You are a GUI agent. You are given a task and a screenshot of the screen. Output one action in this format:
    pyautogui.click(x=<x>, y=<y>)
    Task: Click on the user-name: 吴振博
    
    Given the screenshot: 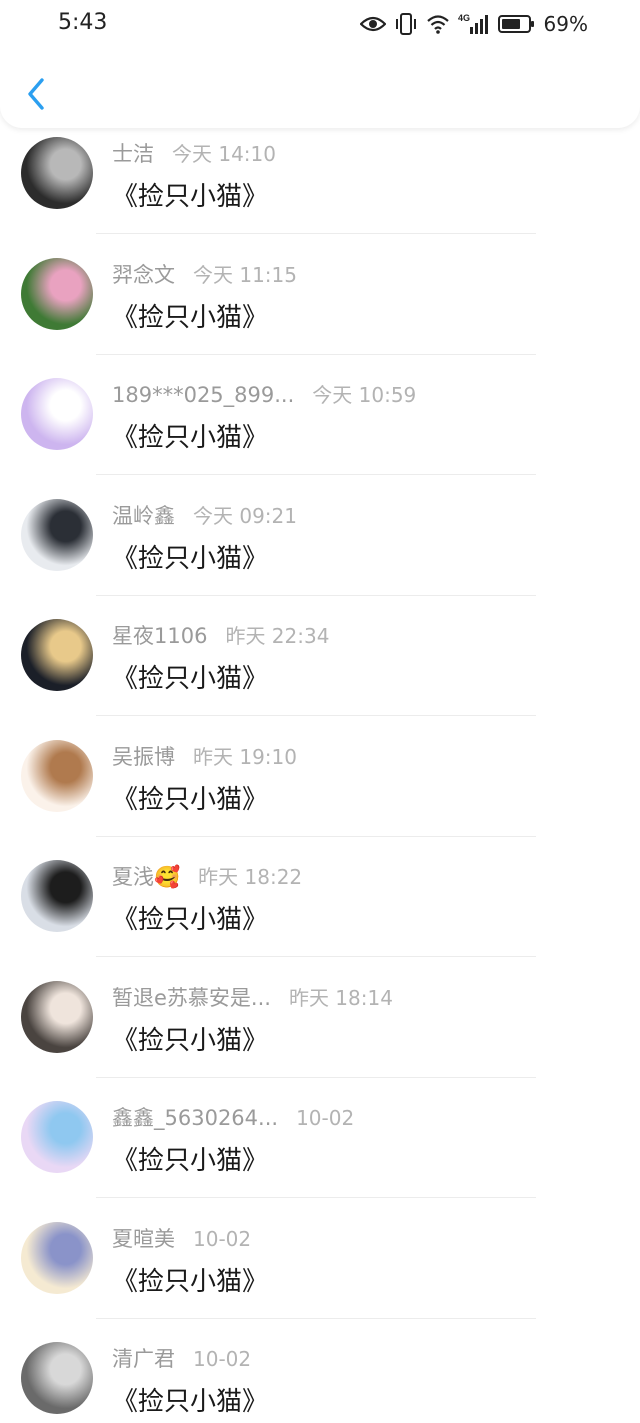 What is the action you would take?
    pyautogui.click(x=143, y=756)
    